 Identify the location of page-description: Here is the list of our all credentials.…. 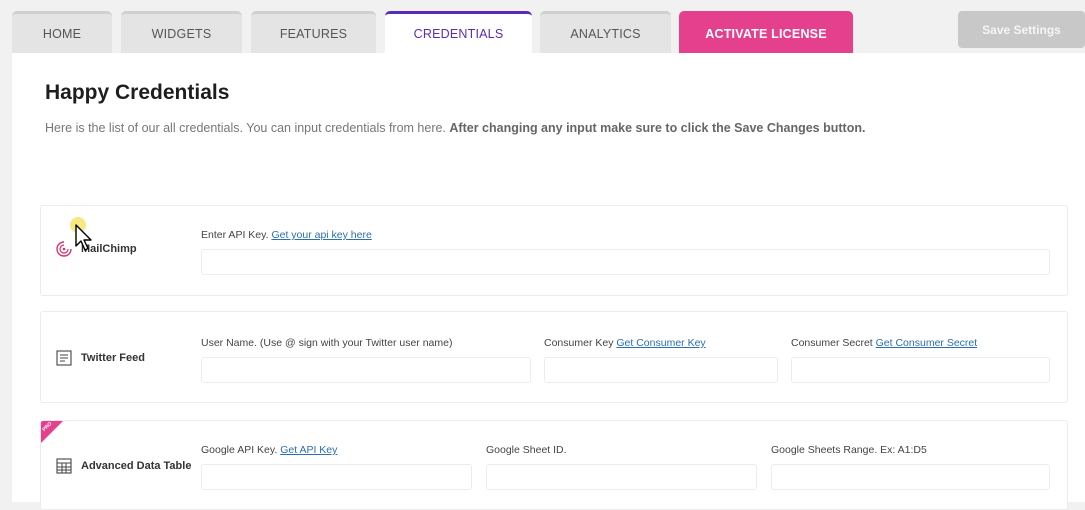
(455, 128).